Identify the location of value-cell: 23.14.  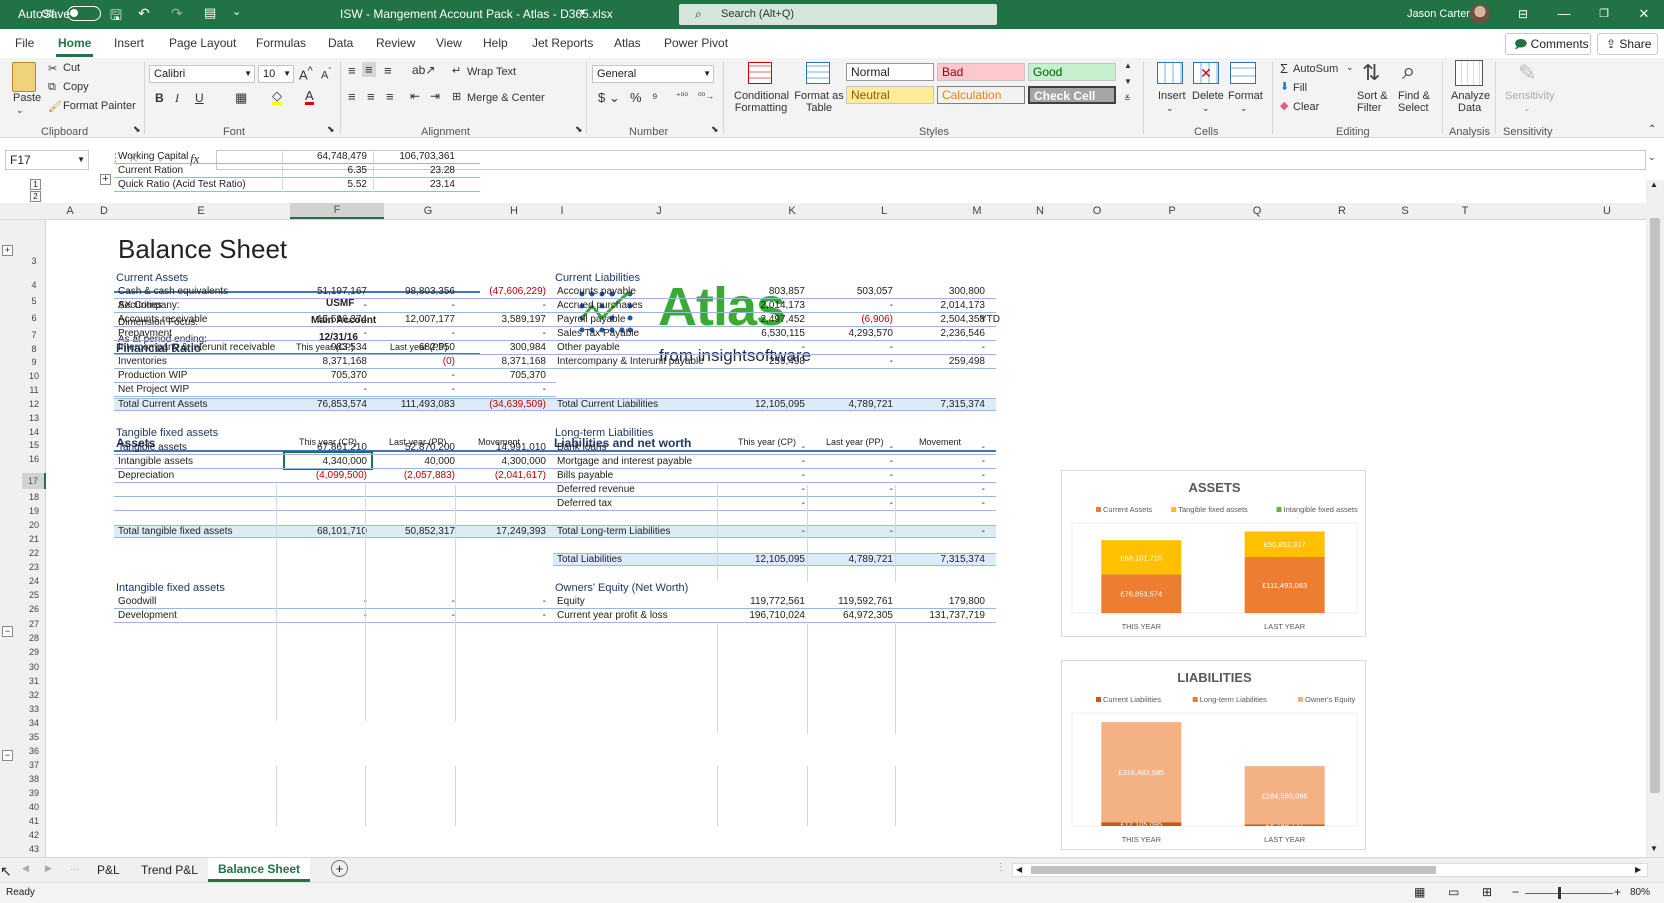
(413, 184).